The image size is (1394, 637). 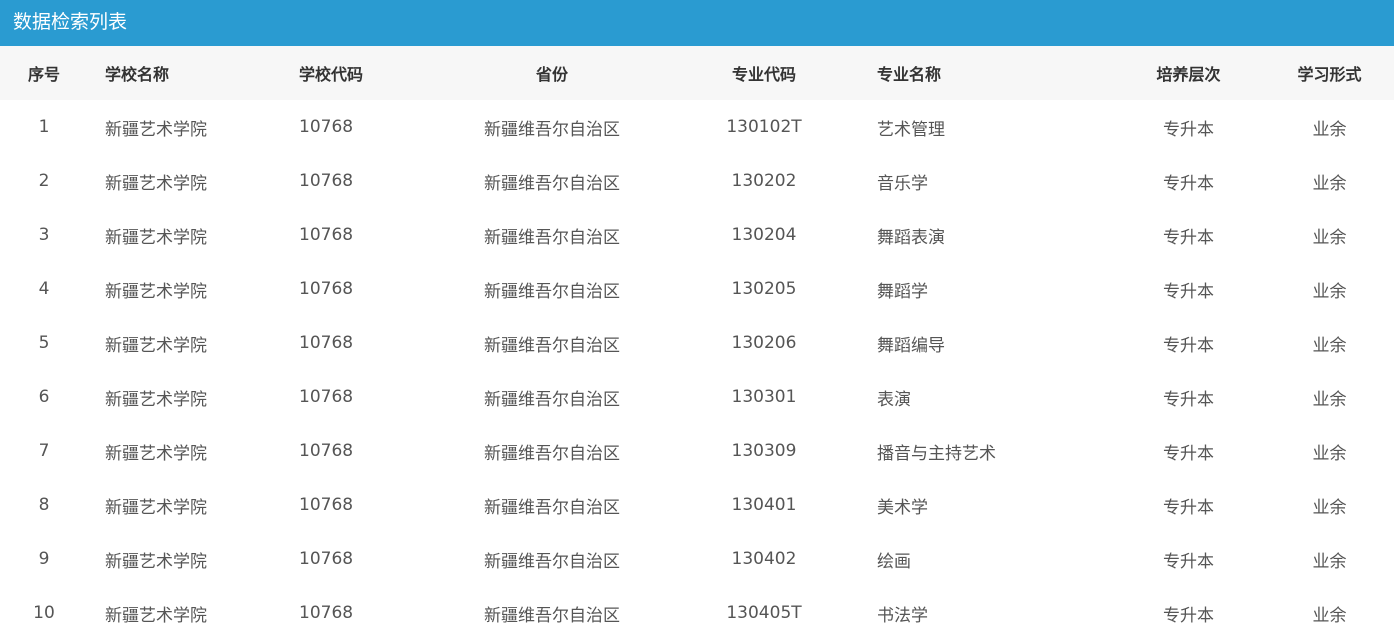 I want to click on cell-major-name: 舞蹈学, so click(x=902, y=291).